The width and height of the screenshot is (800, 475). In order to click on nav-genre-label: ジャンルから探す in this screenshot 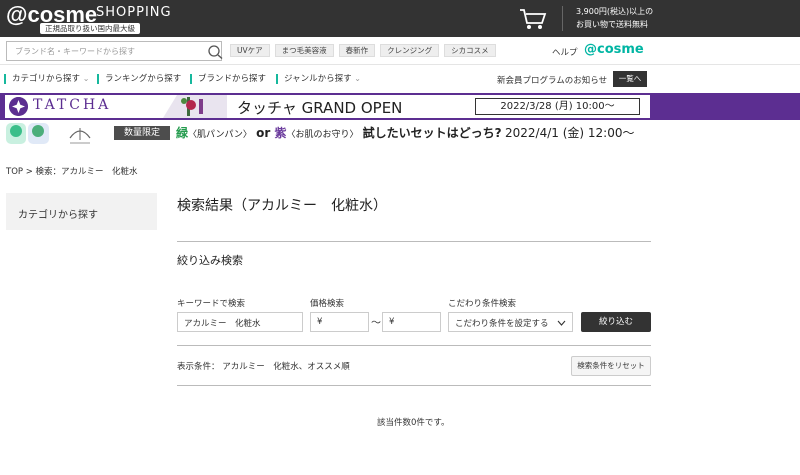, I will do `click(318, 79)`.